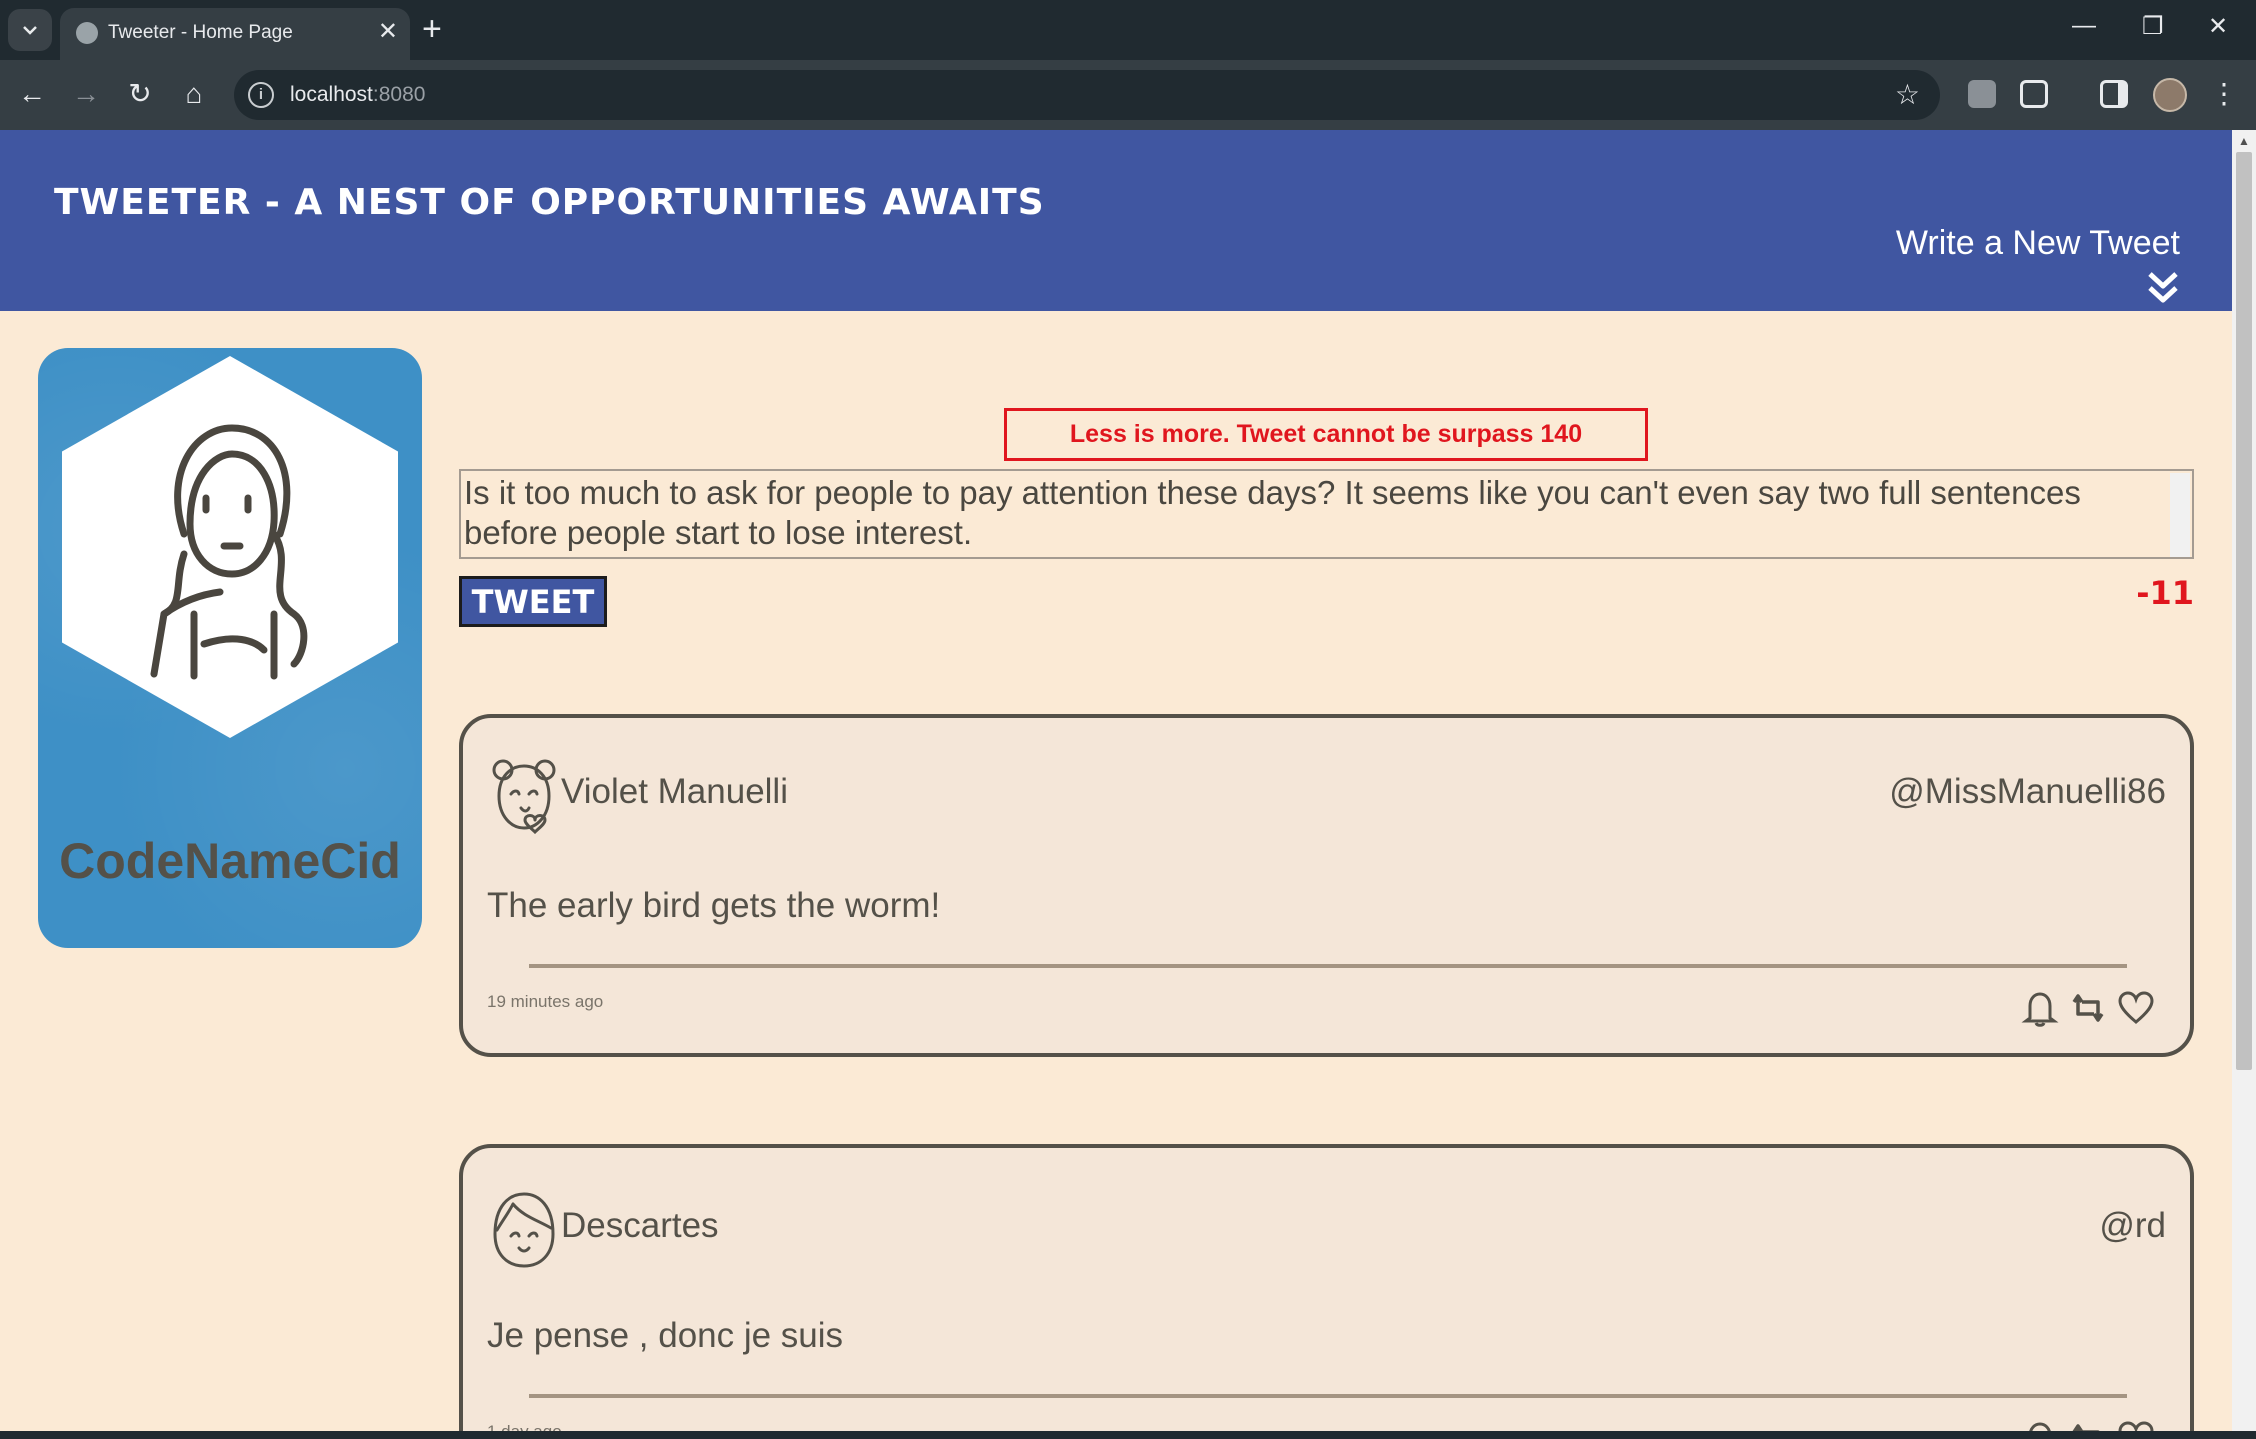 This screenshot has width=2256, height=1439. I want to click on side-panel-icon, so click(2114, 94).